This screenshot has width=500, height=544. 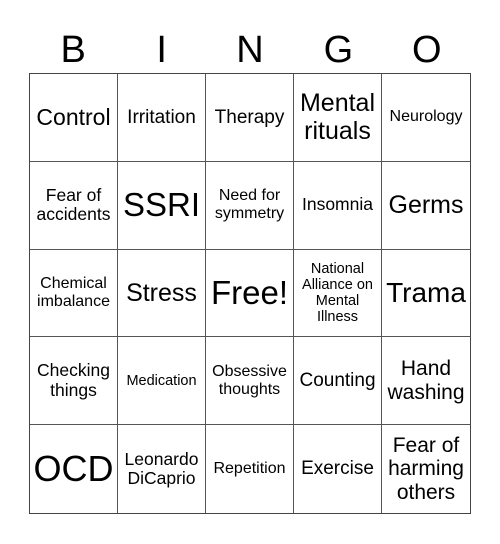 What do you see at coordinates (74, 469) in the screenshot?
I see `bingo-cell: OCD` at bounding box center [74, 469].